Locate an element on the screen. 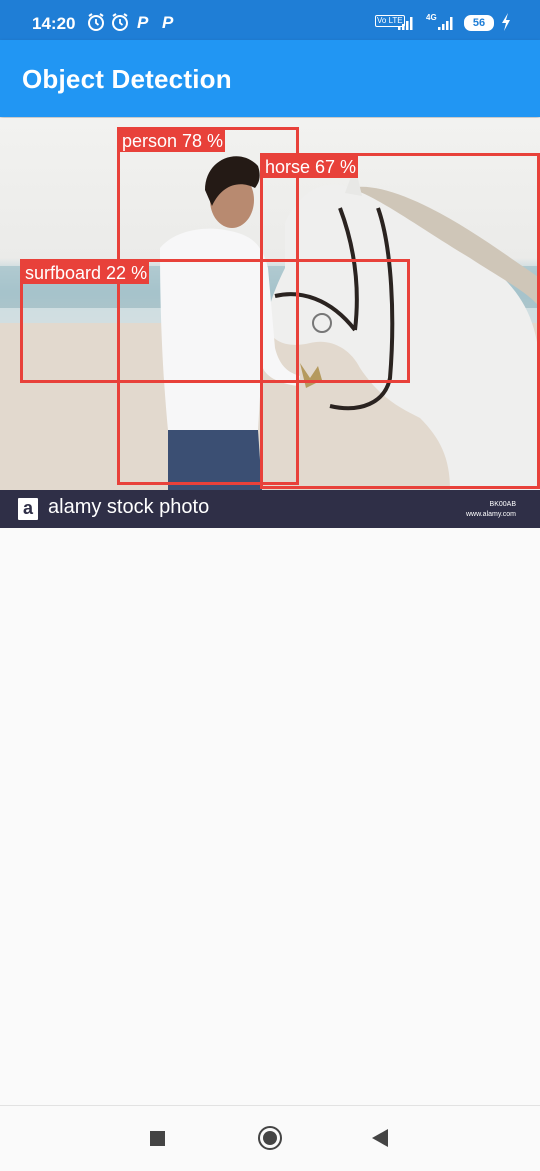 The width and height of the screenshot is (540, 1171). watermark-id: BK00AB is located at coordinates (502, 504).